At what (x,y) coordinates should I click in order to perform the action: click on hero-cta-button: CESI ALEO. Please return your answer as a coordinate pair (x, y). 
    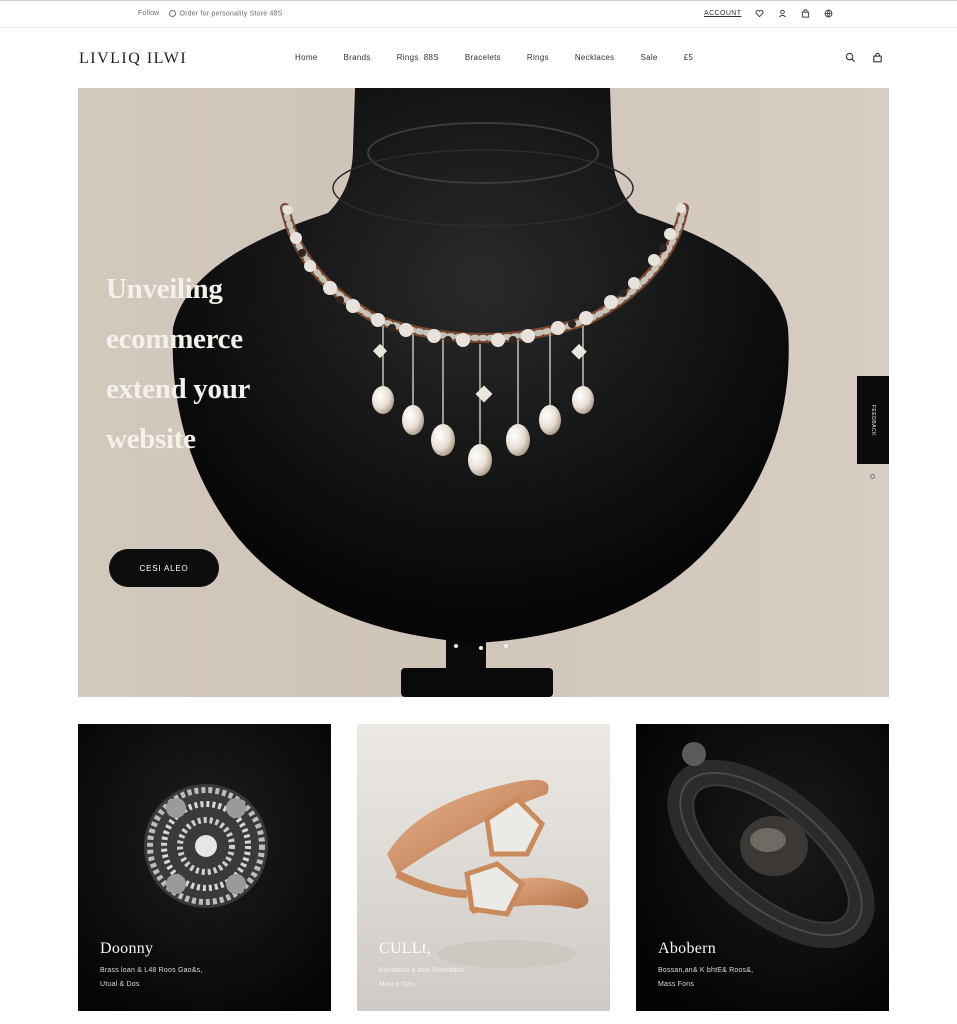
    Looking at the image, I should click on (164, 568).